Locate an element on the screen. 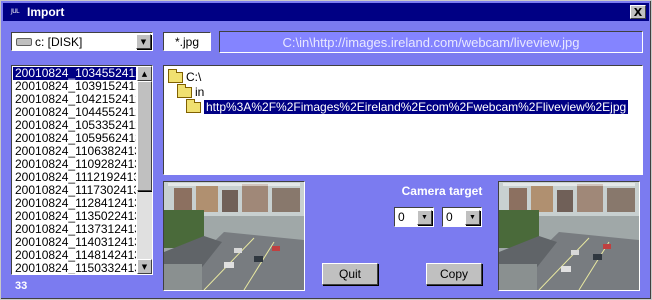 The height and width of the screenshot is (300, 652). file-list-item: 20010824_1059562413.jp is located at coordinates (74, 138).